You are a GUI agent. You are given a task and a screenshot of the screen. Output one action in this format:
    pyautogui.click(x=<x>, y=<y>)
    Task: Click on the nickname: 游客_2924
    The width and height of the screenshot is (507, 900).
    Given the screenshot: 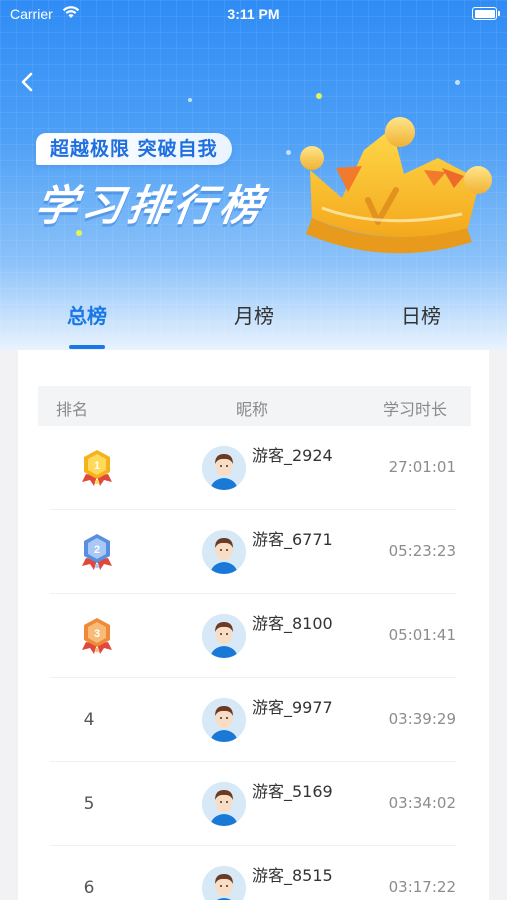 What is the action you would take?
    pyautogui.click(x=292, y=455)
    